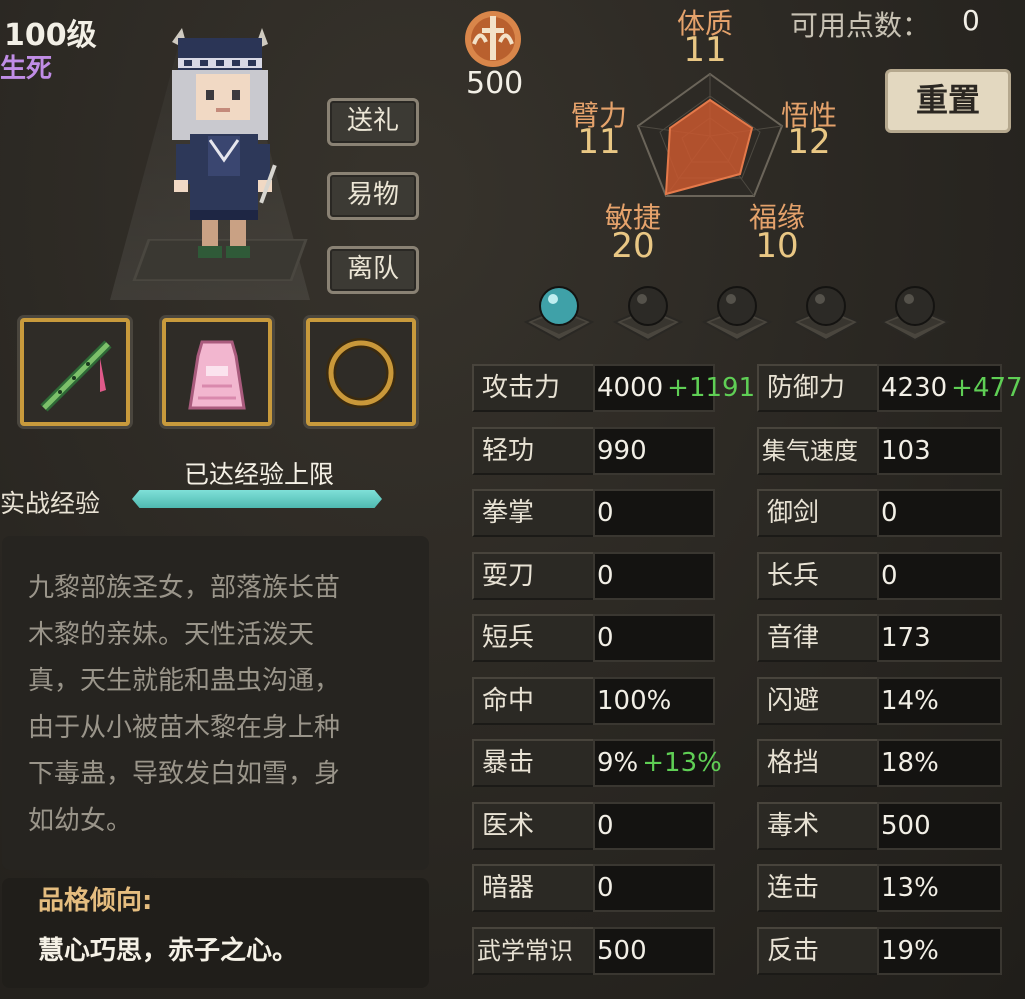 This screenshot has width=1025, height=999. Describe the element at coordinates (622, 451) in the screenshot. I see `stat-value: 990` at that location.